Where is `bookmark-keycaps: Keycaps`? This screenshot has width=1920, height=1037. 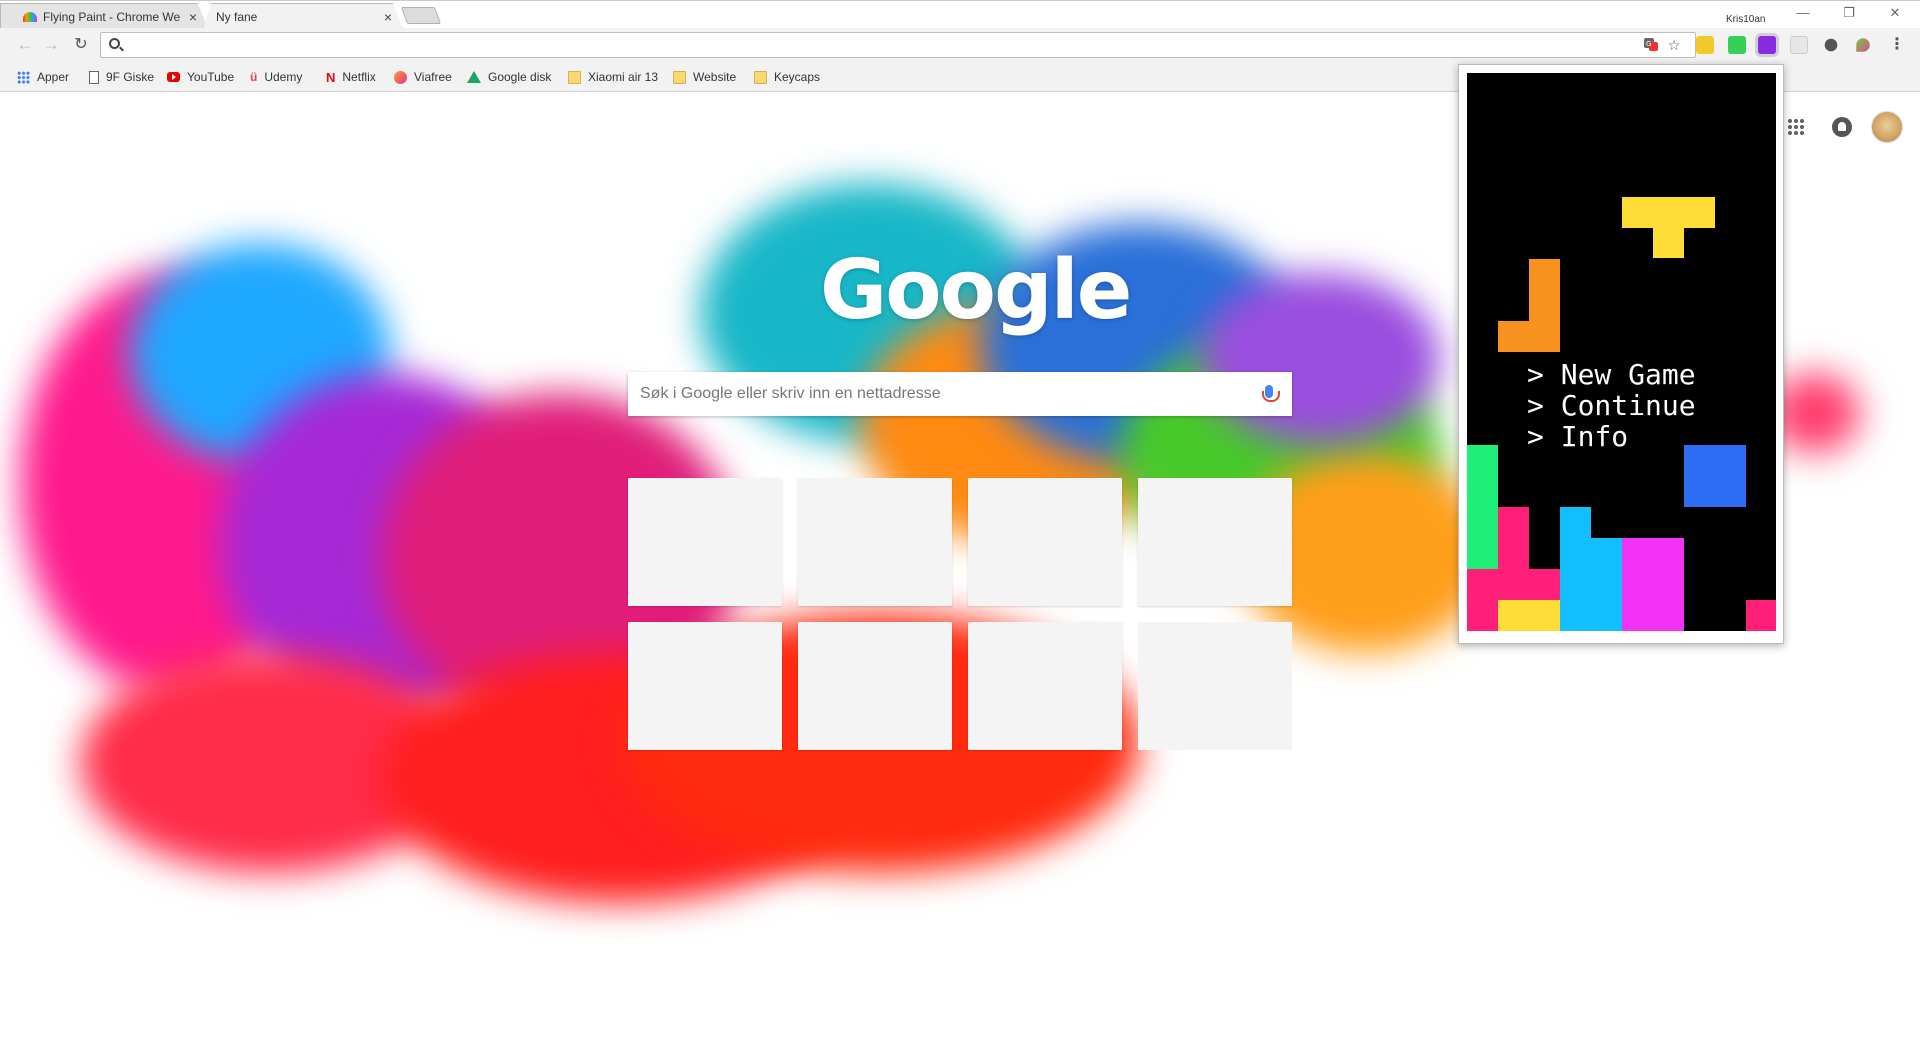
bookmark-keycaps: Keycaps is located at coordinates (787, 77).